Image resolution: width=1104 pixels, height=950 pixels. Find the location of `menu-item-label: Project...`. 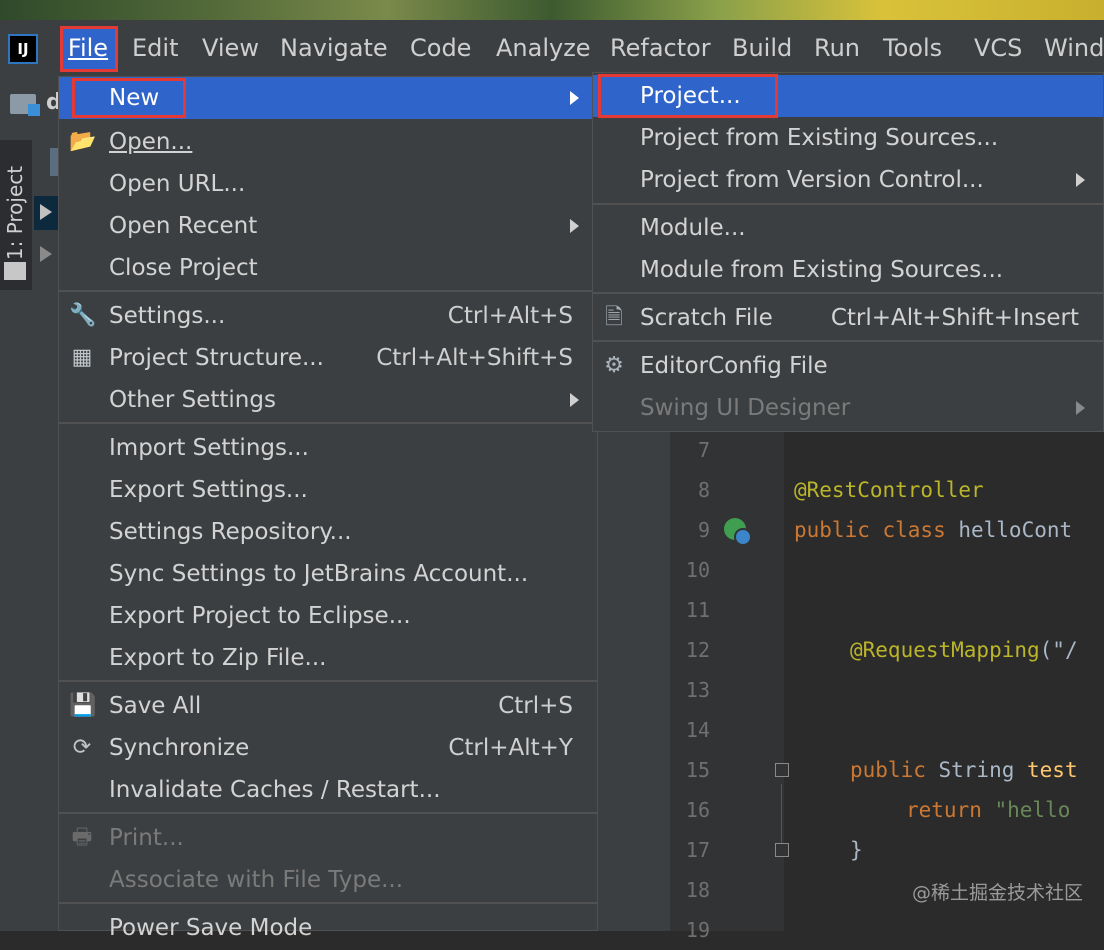

menu-item-label: Project... is located at coordinates (690, 96).